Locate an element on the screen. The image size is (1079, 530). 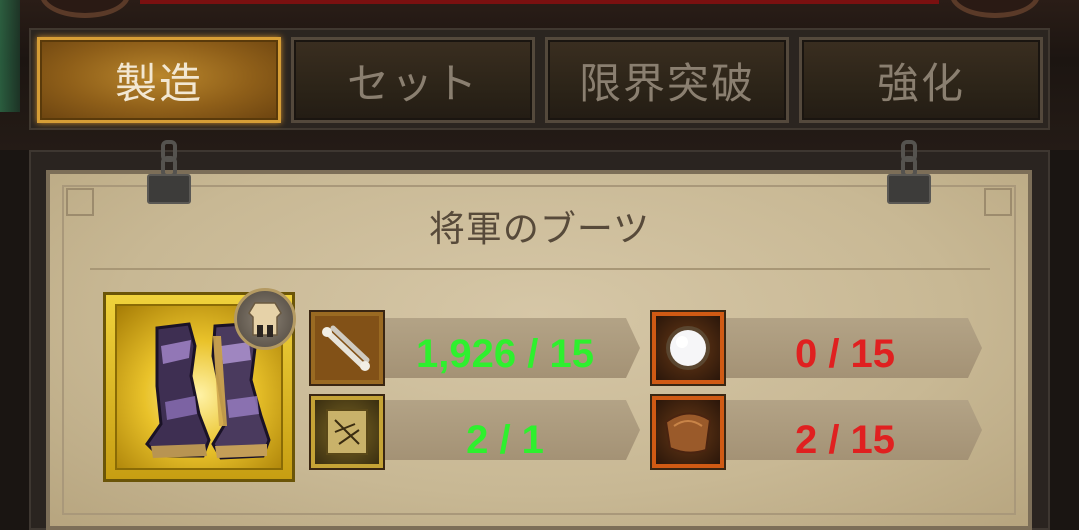
bones-icon is located at coordinates (347, 348).